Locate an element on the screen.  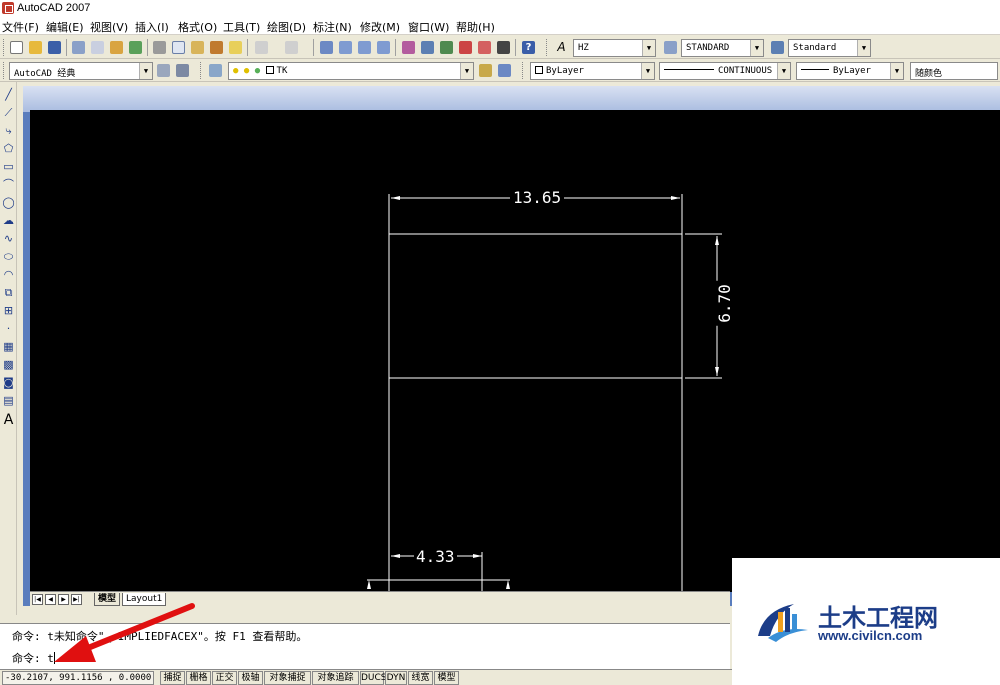
table-style-select: Standard ▼ is located at coordinates (829, 48).